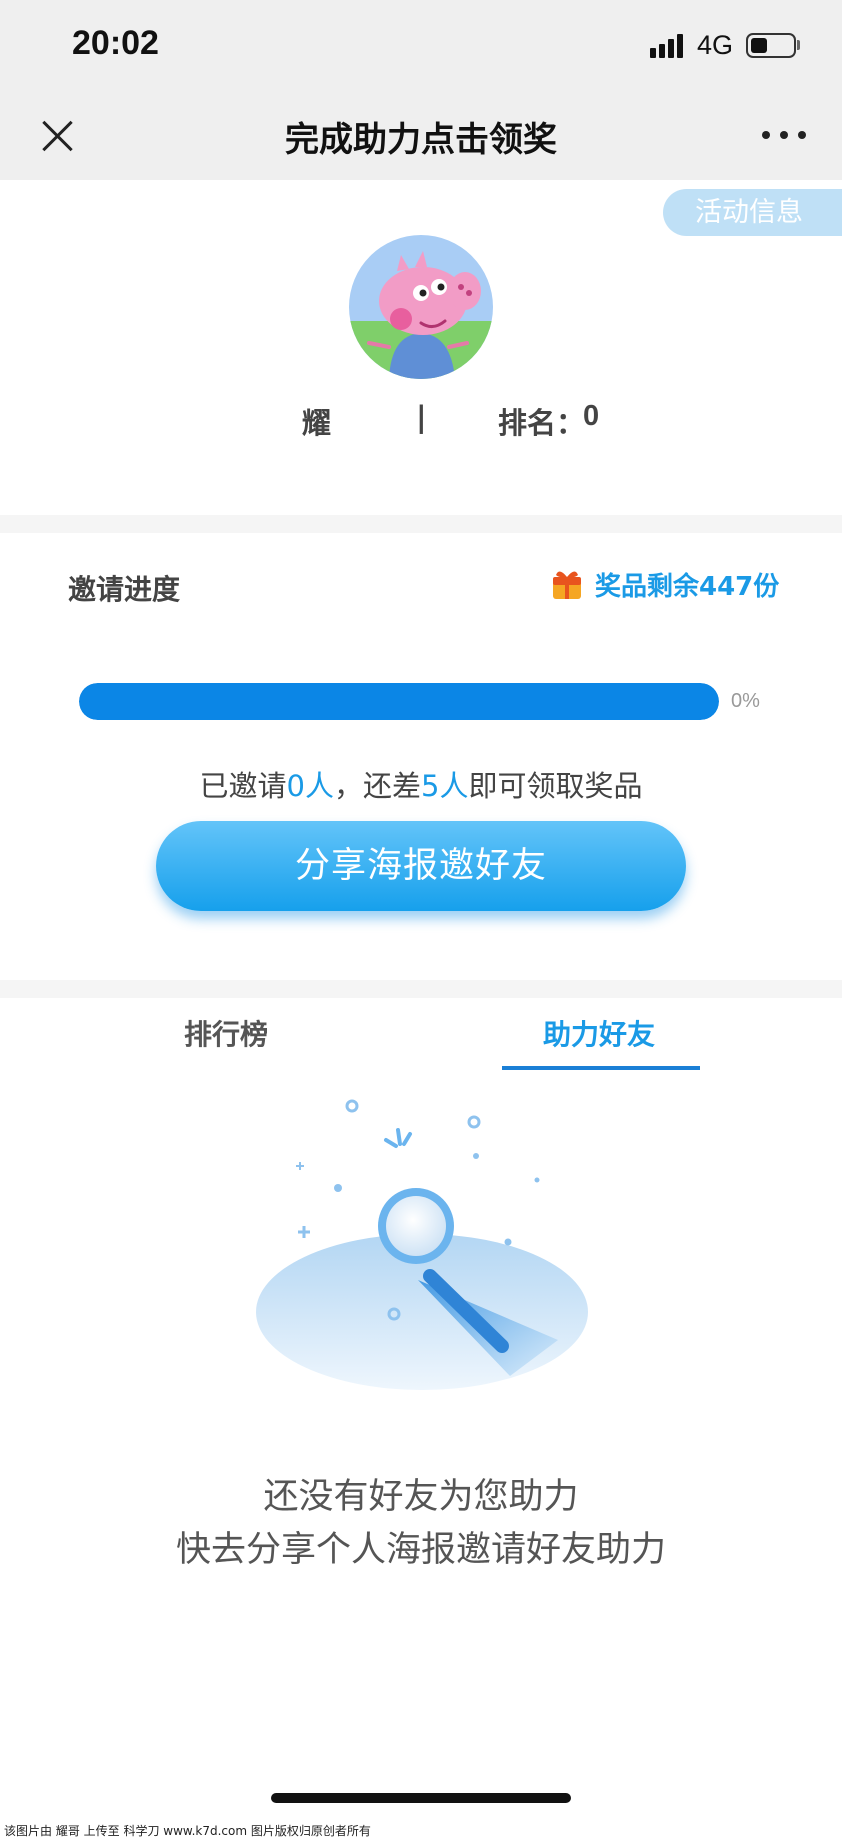 This screenshot has height=1839, width=842. What do you see at coordinates (421, 45) in the screenshot?
I see `status-bar: 20:02 4G` at bounding box center [421, 45].